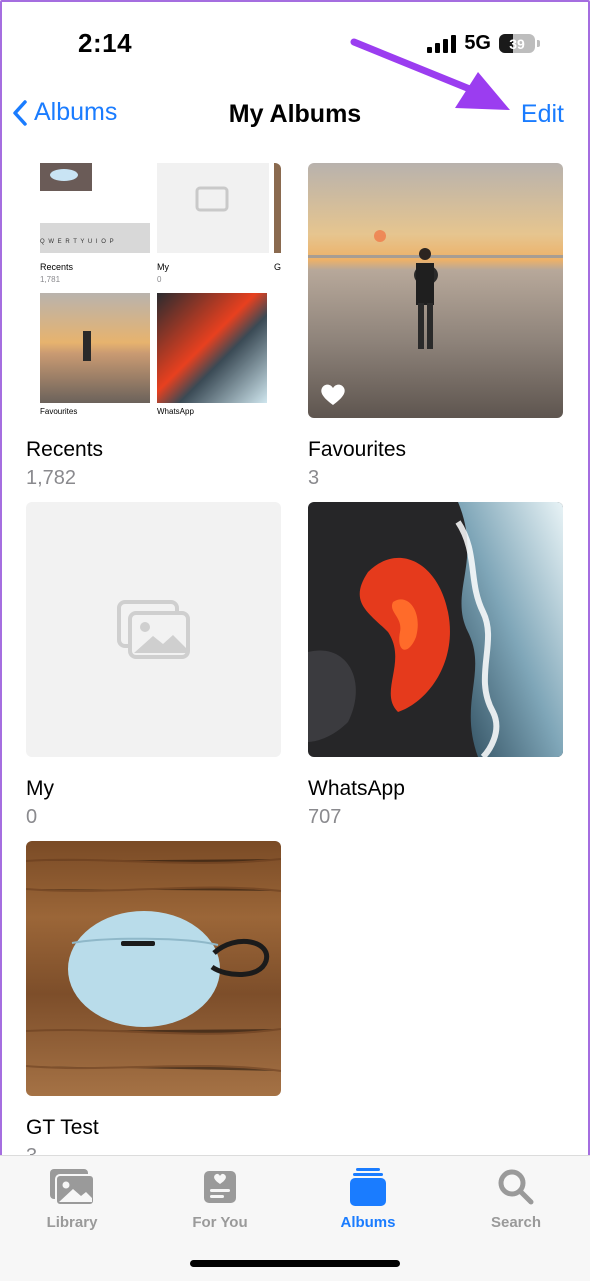 The width and height of the screenshot is (590, 1281). I want to click on recents-preview-image, so click(160, 283).